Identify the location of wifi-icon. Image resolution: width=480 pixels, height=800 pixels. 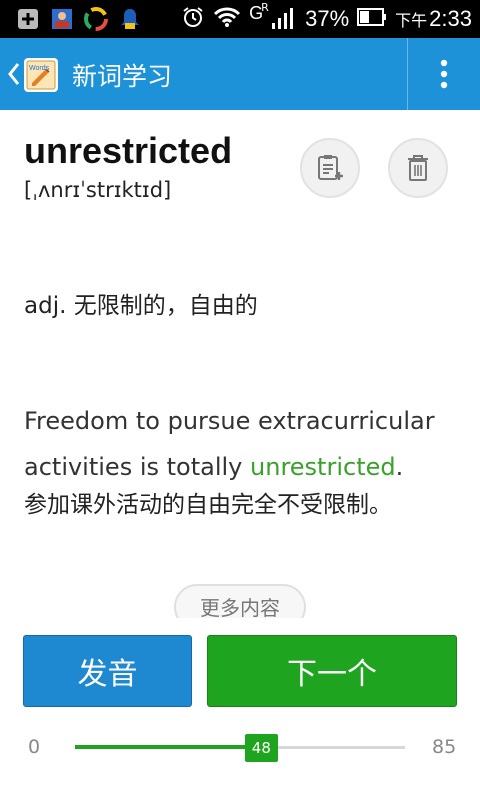
(227, 19).